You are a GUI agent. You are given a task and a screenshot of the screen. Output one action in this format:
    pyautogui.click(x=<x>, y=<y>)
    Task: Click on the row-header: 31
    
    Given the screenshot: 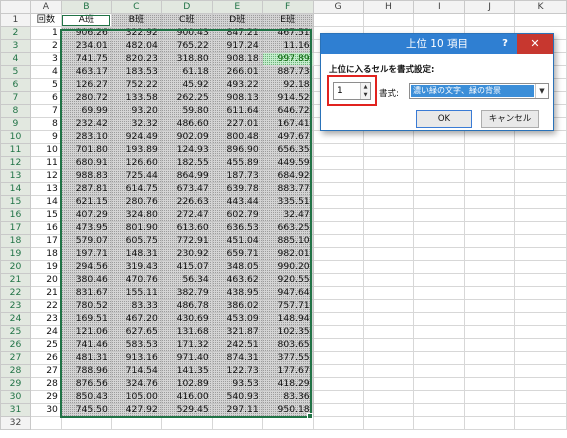 What is the action you would take?
    pyautogui.click(x=15, y=410)
    